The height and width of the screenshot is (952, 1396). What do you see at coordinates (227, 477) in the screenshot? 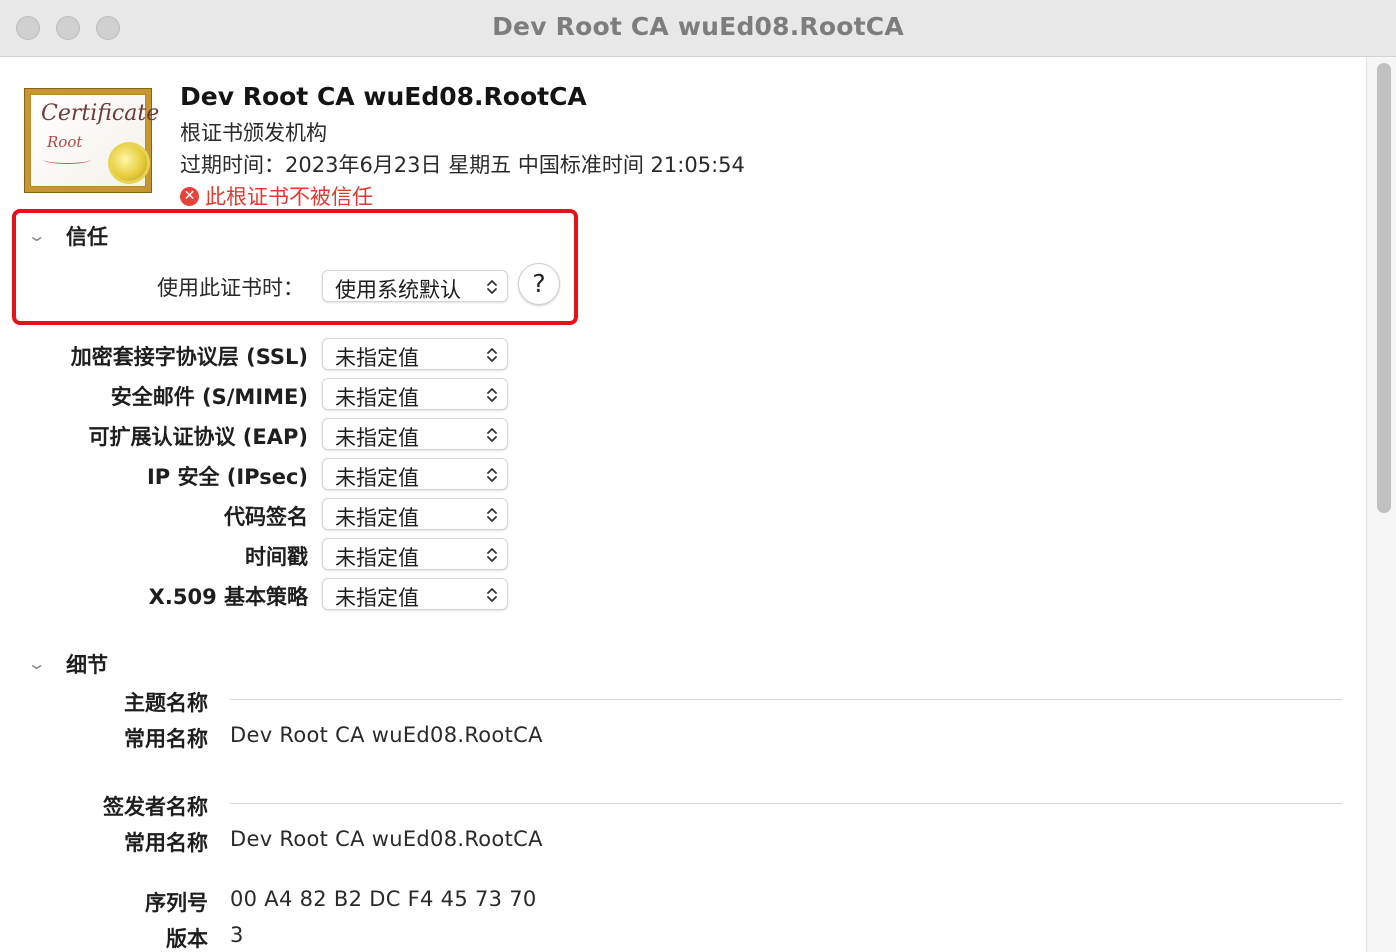
I see `policy-label-ipsec: IP 安全 (IPsec)` at bounding box center [227, 477].